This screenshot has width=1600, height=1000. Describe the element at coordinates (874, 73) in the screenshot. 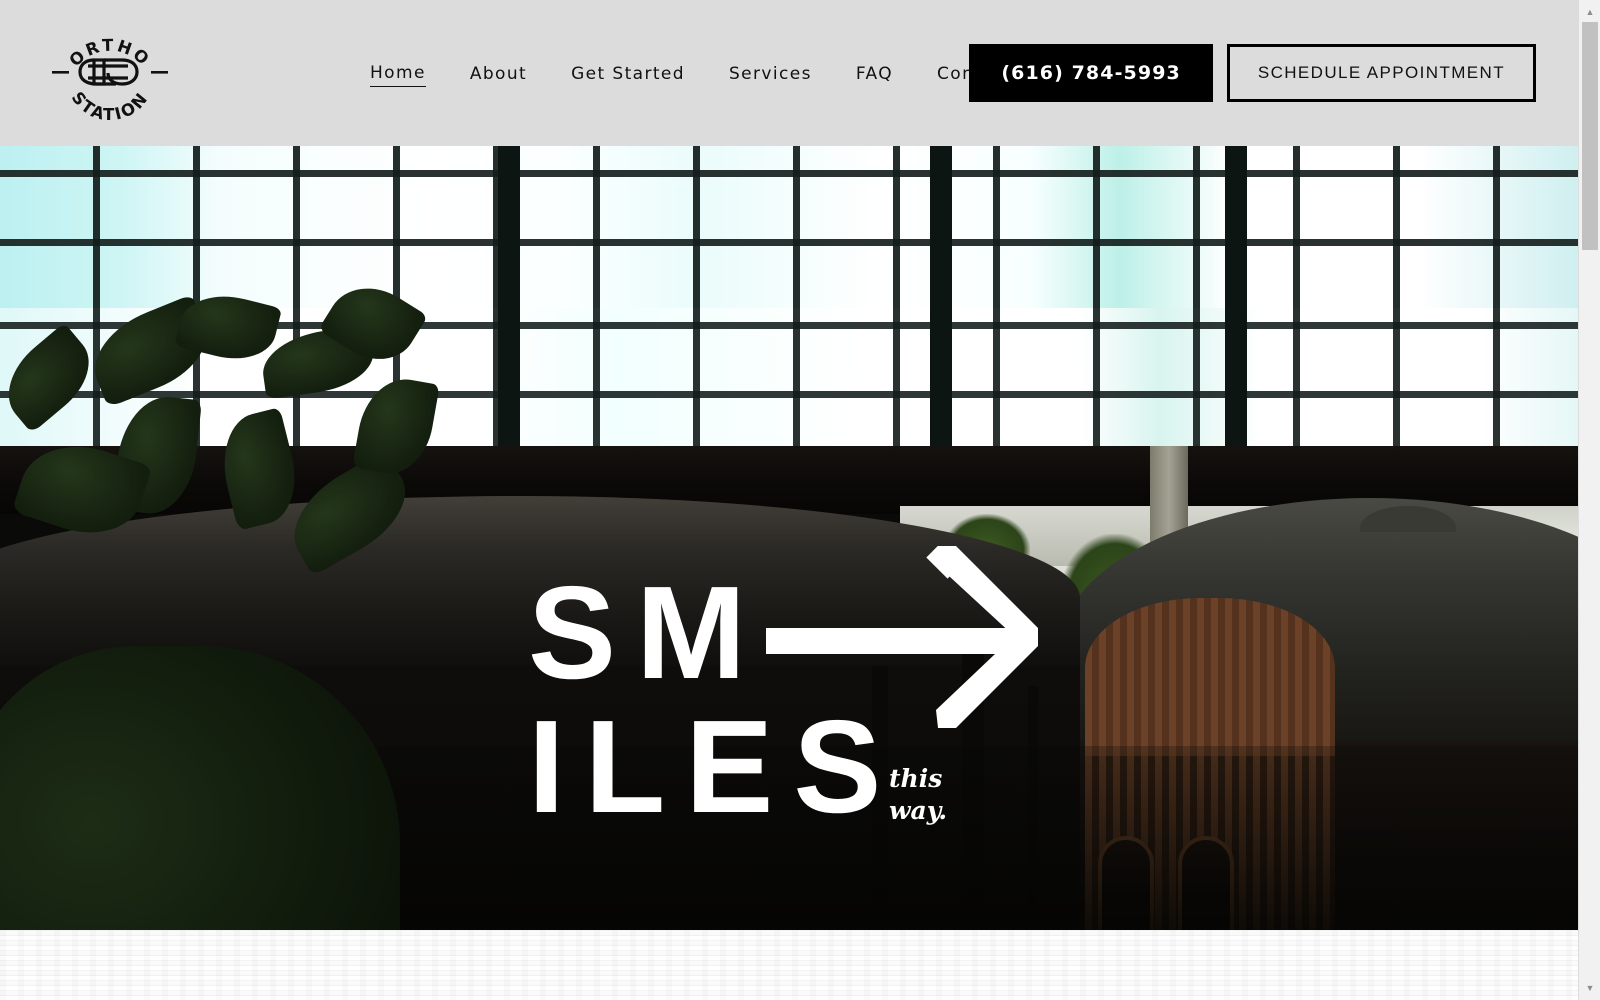

I see `nav-item-faq: FAQ` at that location.